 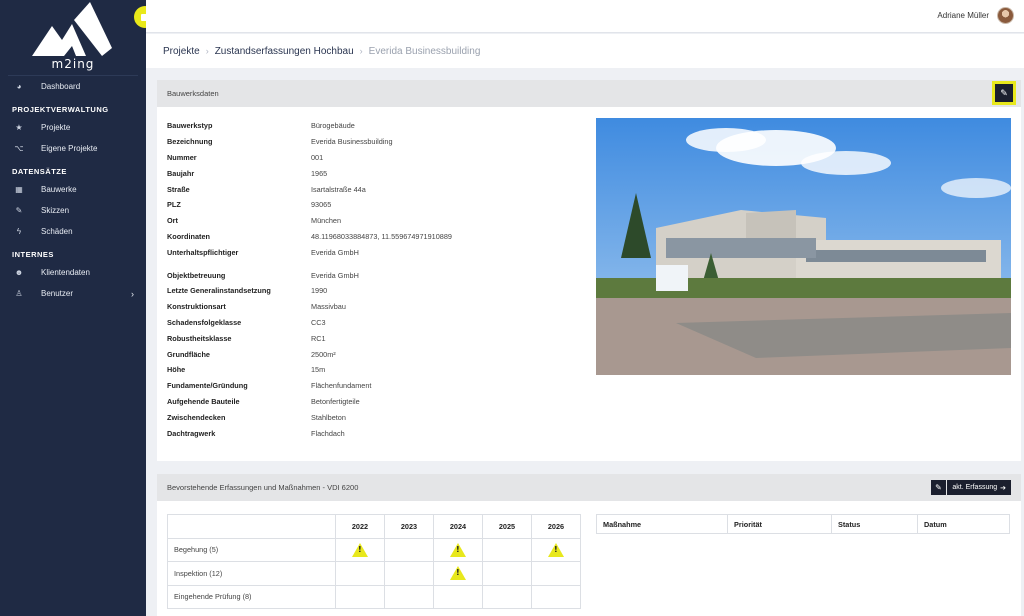 What do you see at coordinates (317, 157) in the screenshot?
I see `attribute-value: 001` at bounding box center [317, 157].